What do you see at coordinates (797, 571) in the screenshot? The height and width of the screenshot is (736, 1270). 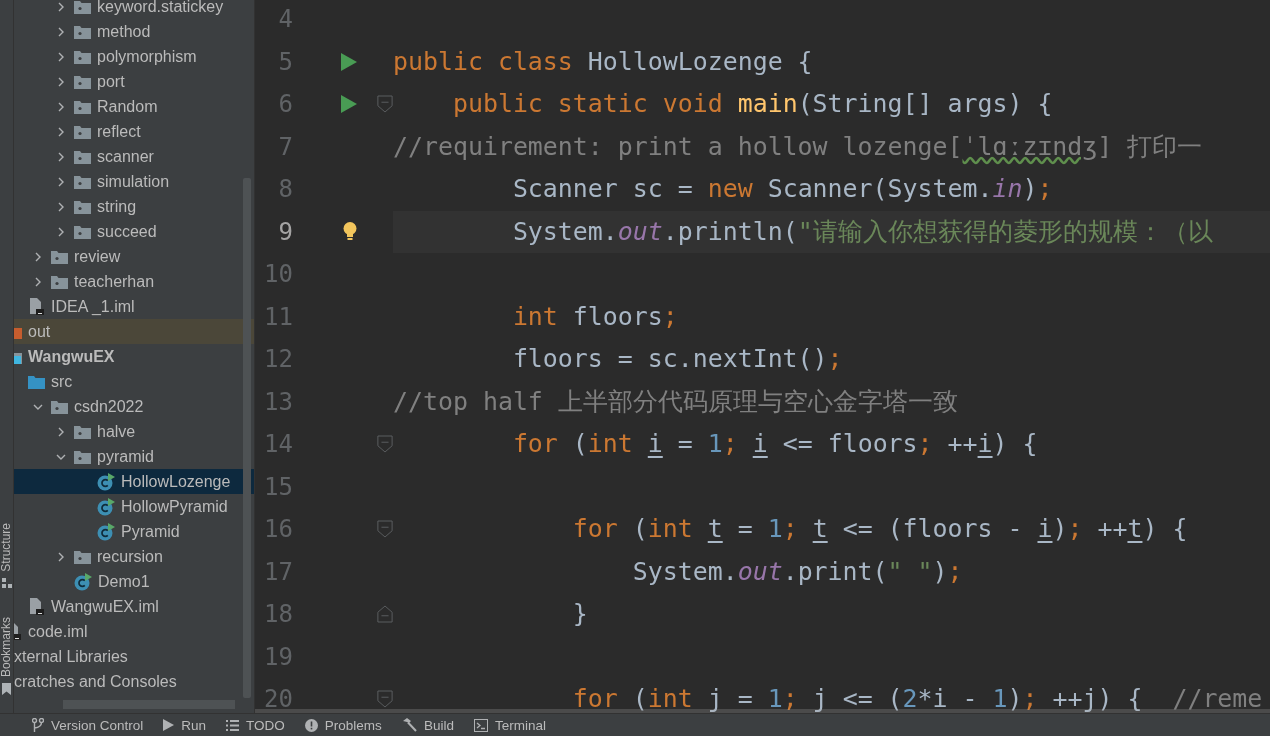 I see `code-line: System.out.print(" ");` at bounding box center [797, 571].